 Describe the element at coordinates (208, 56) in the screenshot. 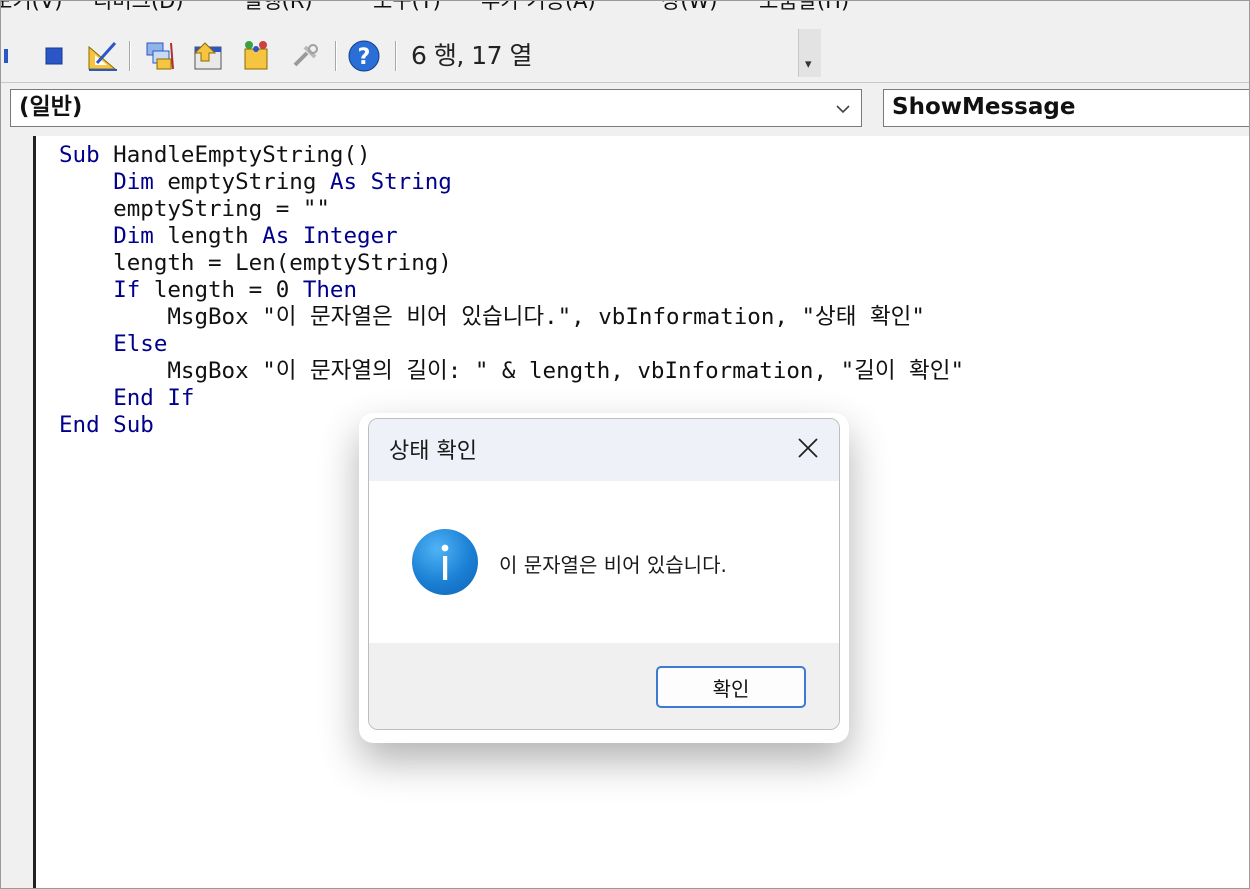

I see `properties-icon` at that location.